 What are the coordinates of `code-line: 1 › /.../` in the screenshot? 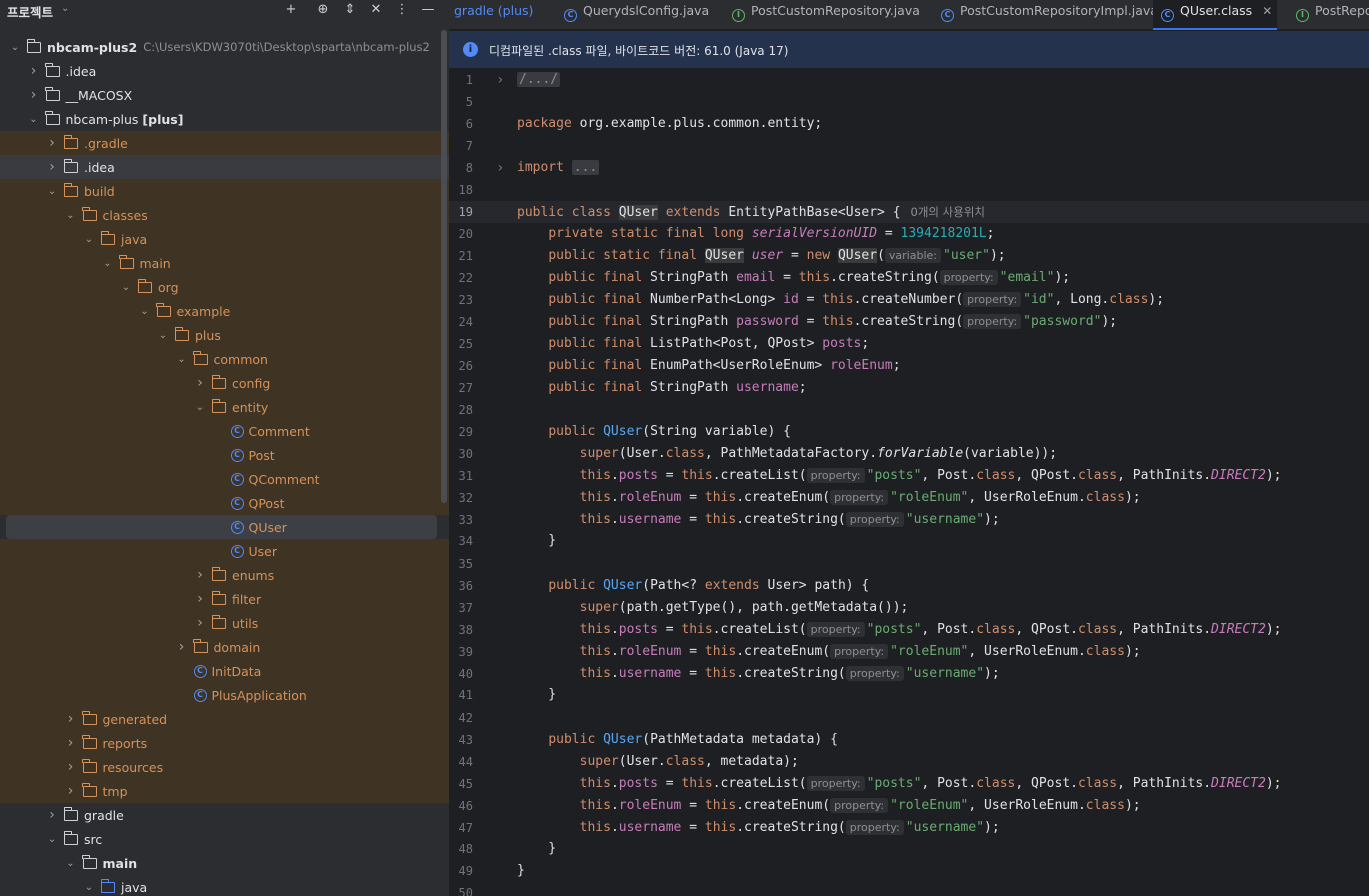 It's located at (909, 80).